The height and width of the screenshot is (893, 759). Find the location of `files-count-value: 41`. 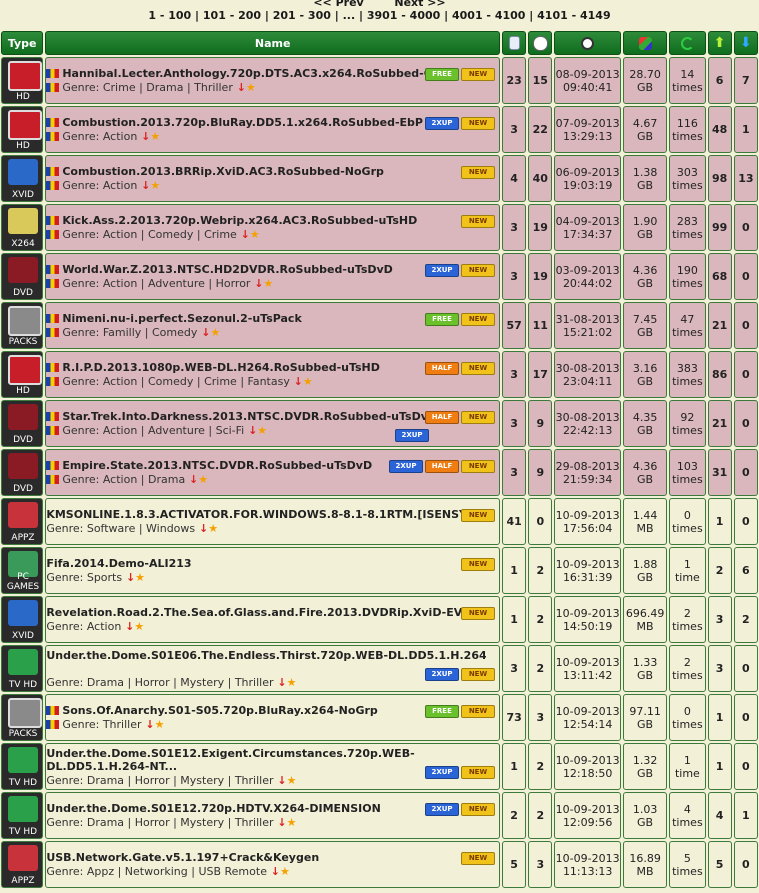

files-count-value: 41 is located at coordinates (513, 521).